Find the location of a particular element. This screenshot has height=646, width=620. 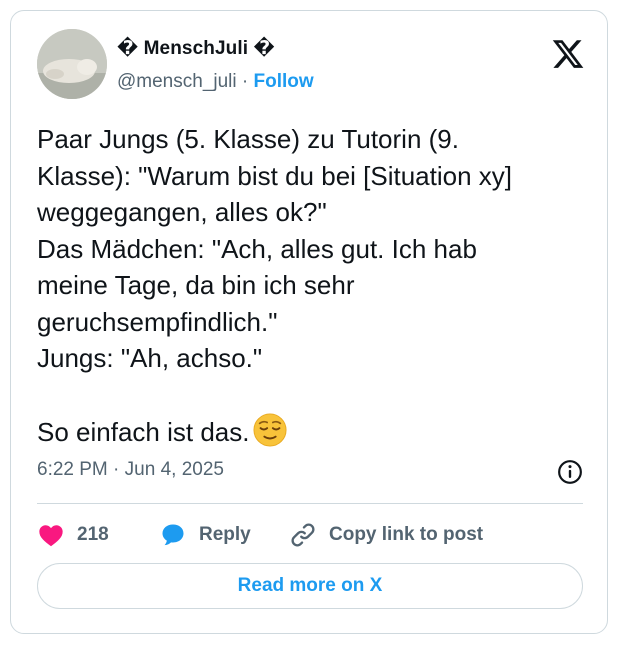

avatar-image is located at coordinates (72, 64).